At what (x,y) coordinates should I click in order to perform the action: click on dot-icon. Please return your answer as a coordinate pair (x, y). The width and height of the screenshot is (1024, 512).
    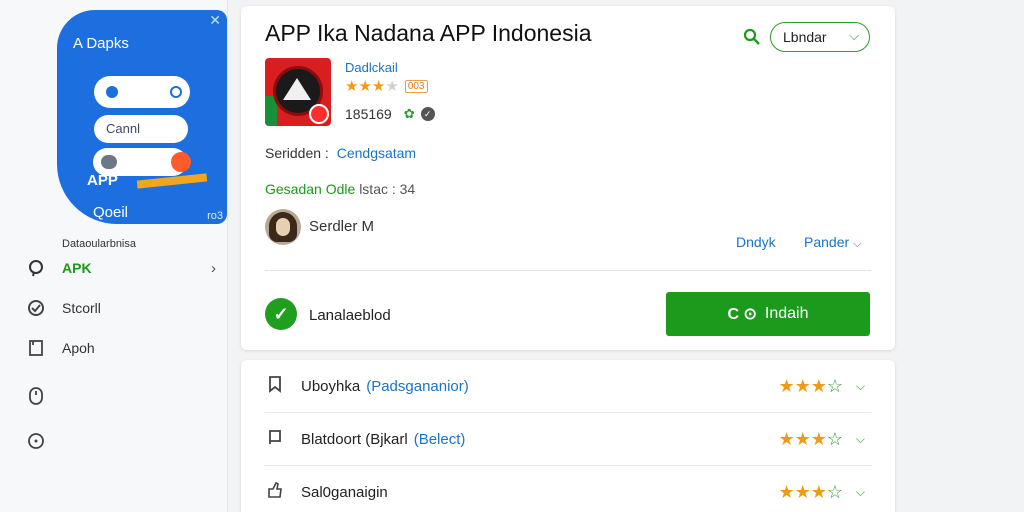
    Looking at the image, I should click on (112, 92).